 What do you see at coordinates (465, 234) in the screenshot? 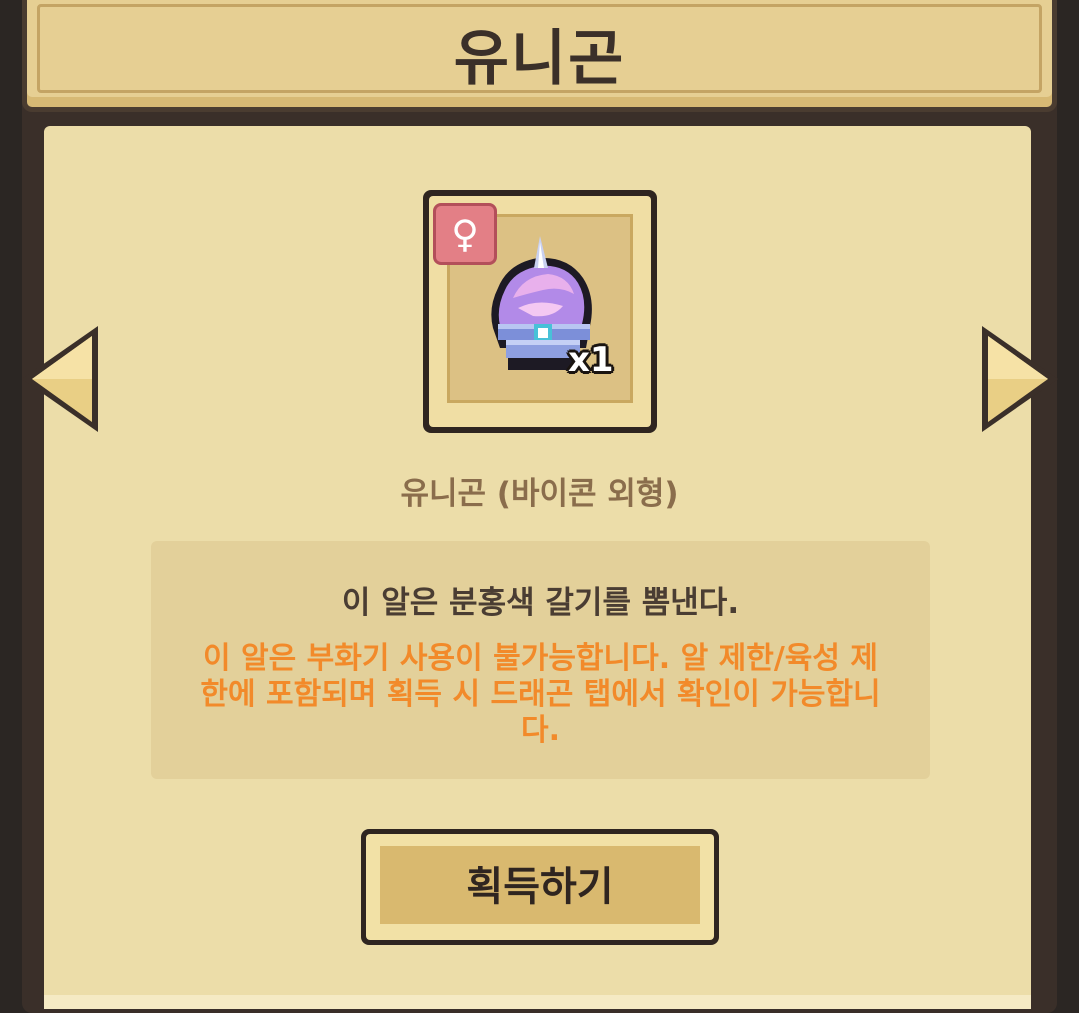
I see `female-icon: ♀` at bounding box center [465, 234].